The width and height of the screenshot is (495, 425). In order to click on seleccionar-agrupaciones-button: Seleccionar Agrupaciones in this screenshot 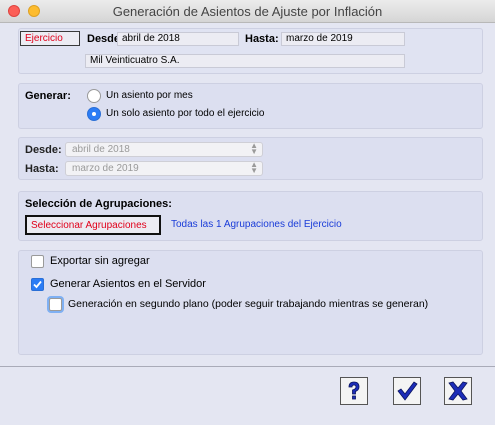, I will do `click(93, 225)`.